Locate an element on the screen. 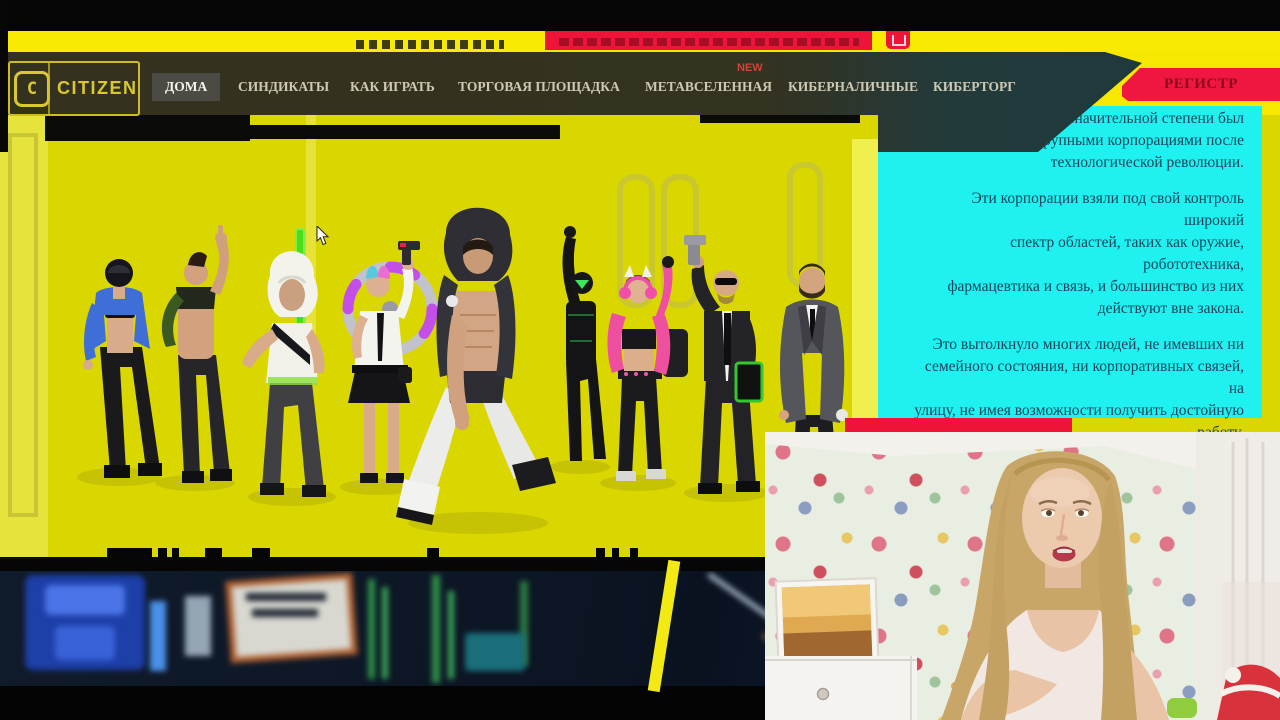 The image size is (1280, 720). wall-edge is located at coordinates (1211, 576).